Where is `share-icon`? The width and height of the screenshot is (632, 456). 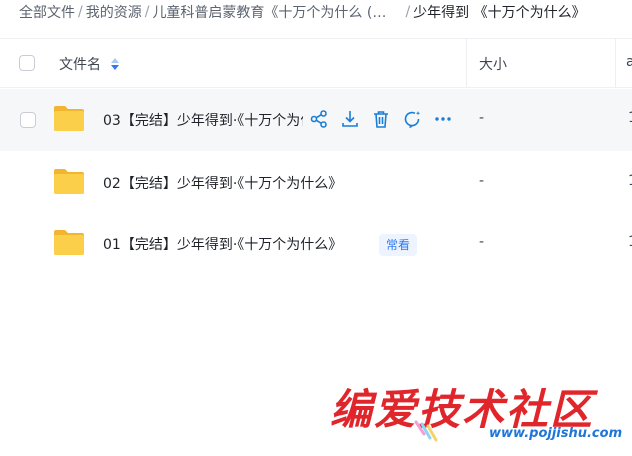
share-icon is located at coordinates (319, 119).